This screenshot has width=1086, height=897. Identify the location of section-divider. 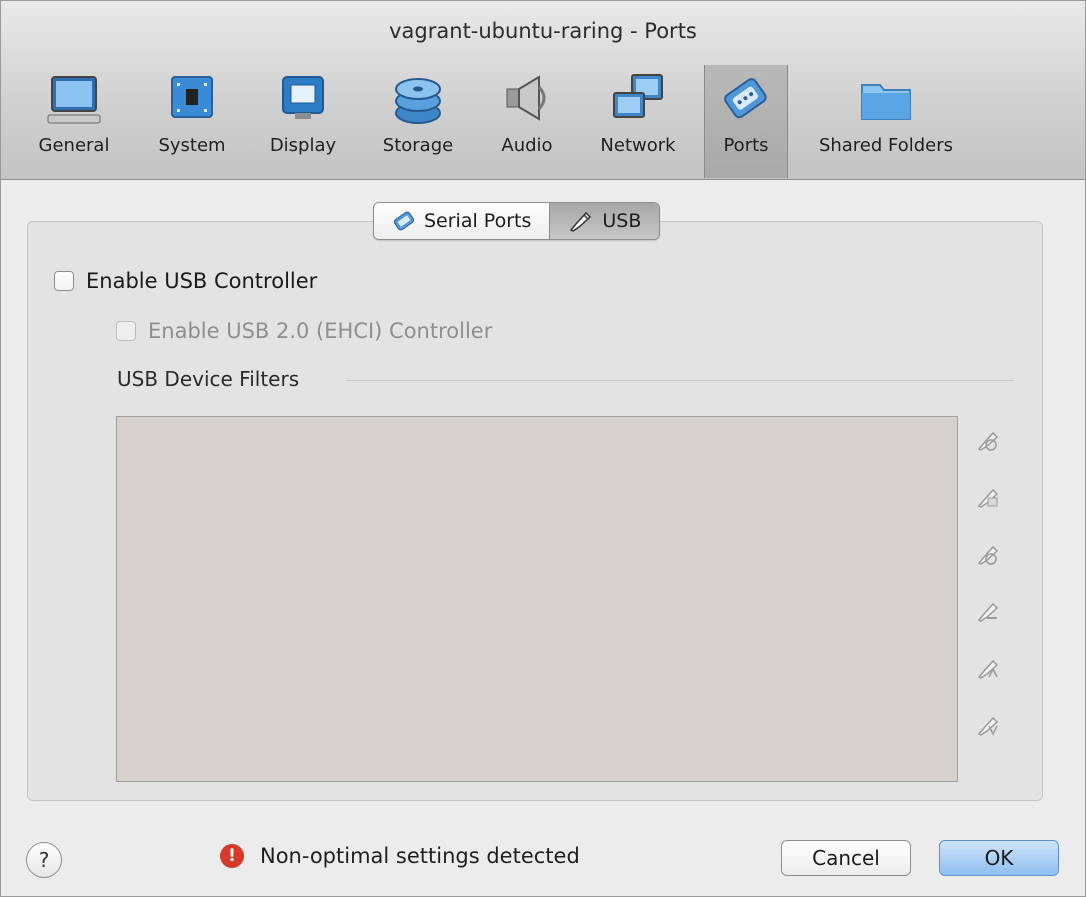
(680, 380).